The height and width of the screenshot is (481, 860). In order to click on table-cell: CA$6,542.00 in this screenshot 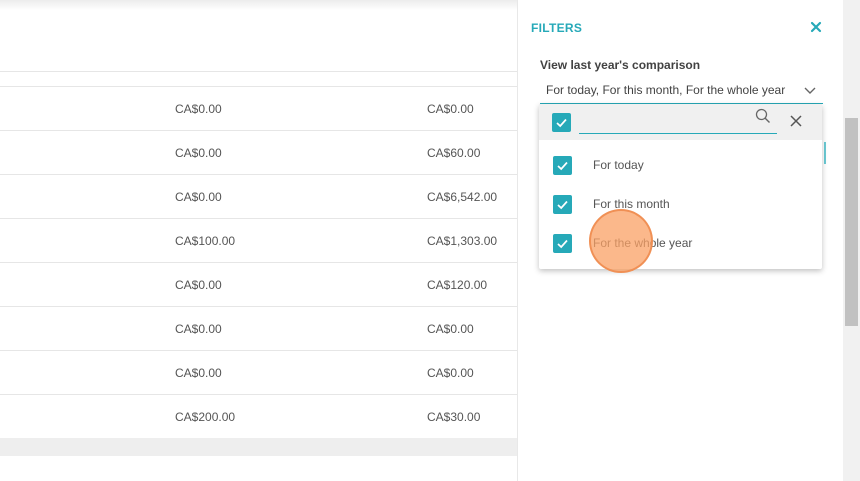, I will do `click(462, 197)`.